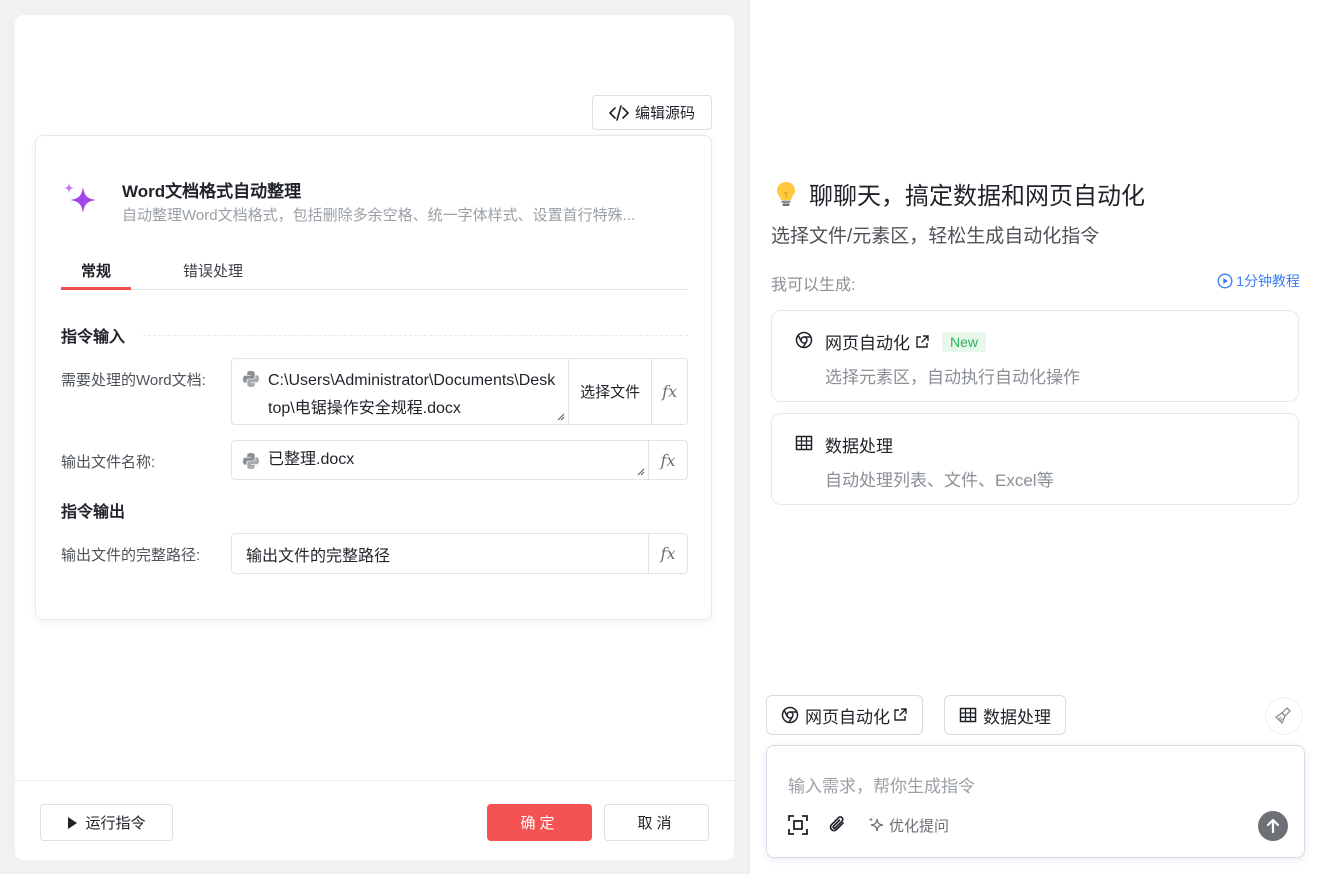 The image size is (1319, 874). What do you see at coordinates (1017, 717) in the screenshot?
I see `chip-label: 数据处理` at bounding box center [1017, 717].